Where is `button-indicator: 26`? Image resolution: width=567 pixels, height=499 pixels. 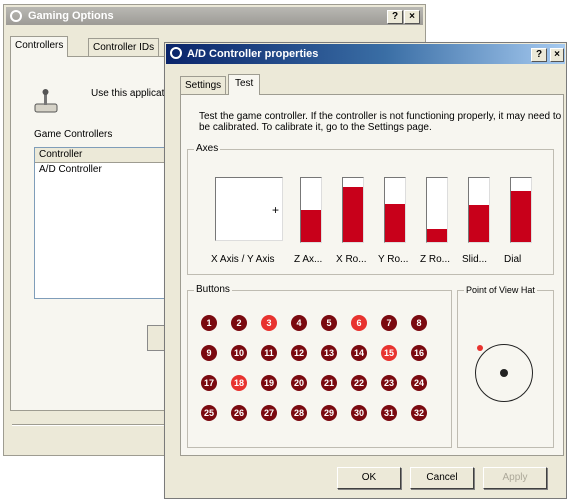
button-indicator: 26 is located at coordinates (239, 413).